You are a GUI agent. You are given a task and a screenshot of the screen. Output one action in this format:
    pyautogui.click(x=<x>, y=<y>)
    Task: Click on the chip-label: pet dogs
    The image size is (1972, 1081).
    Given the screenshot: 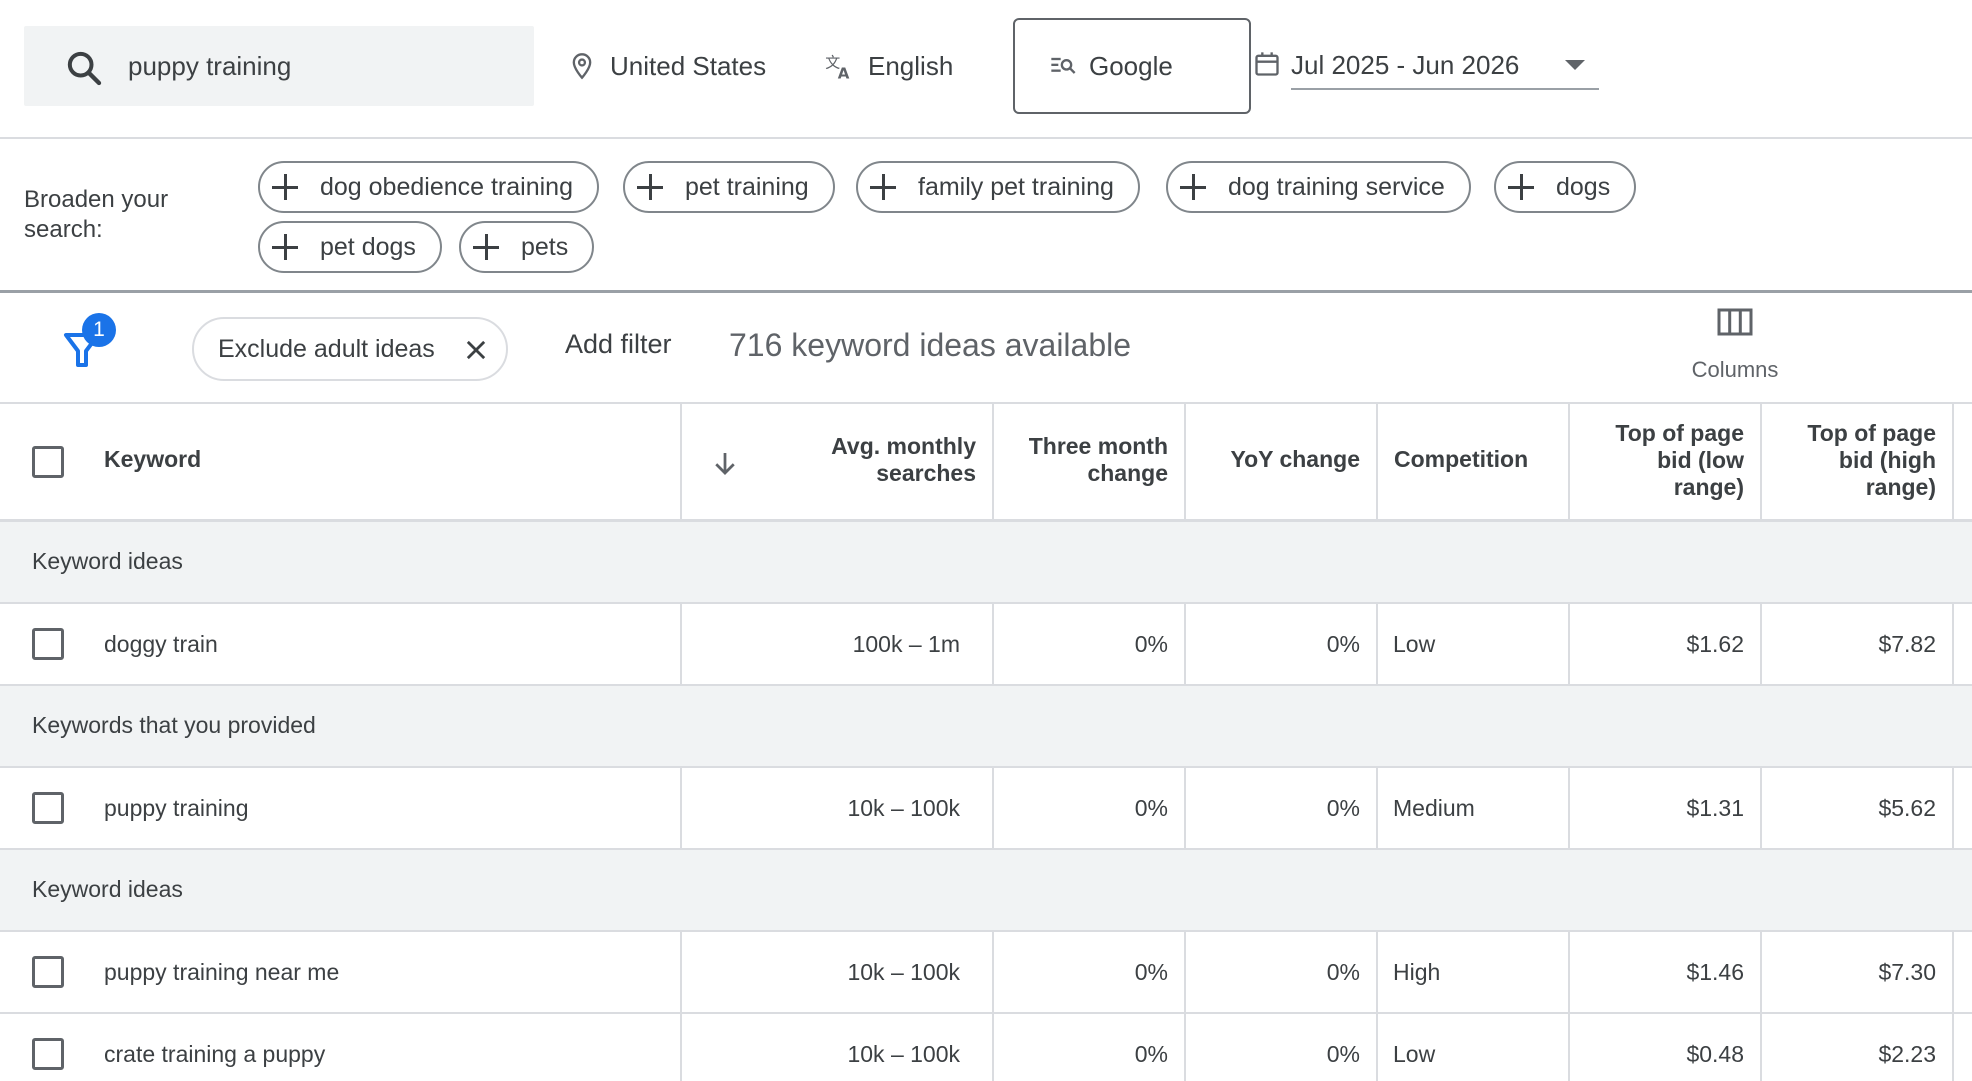 What is the action you would take?
    pyautogui.click(x=368, y=246)
    